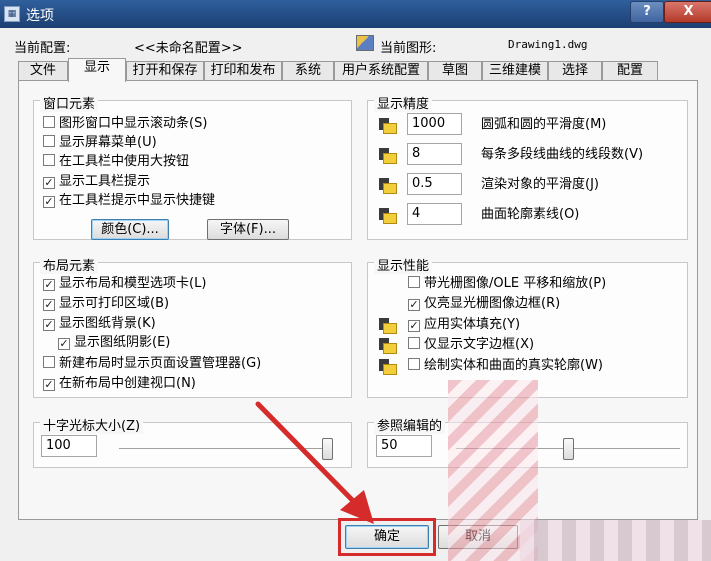 Image resolution: width=711 pixels, height=561 pixels. Describe the element at coordinates (69, 264) in the screenshot. I see `layout-elements-title: 布局元素` at that location.